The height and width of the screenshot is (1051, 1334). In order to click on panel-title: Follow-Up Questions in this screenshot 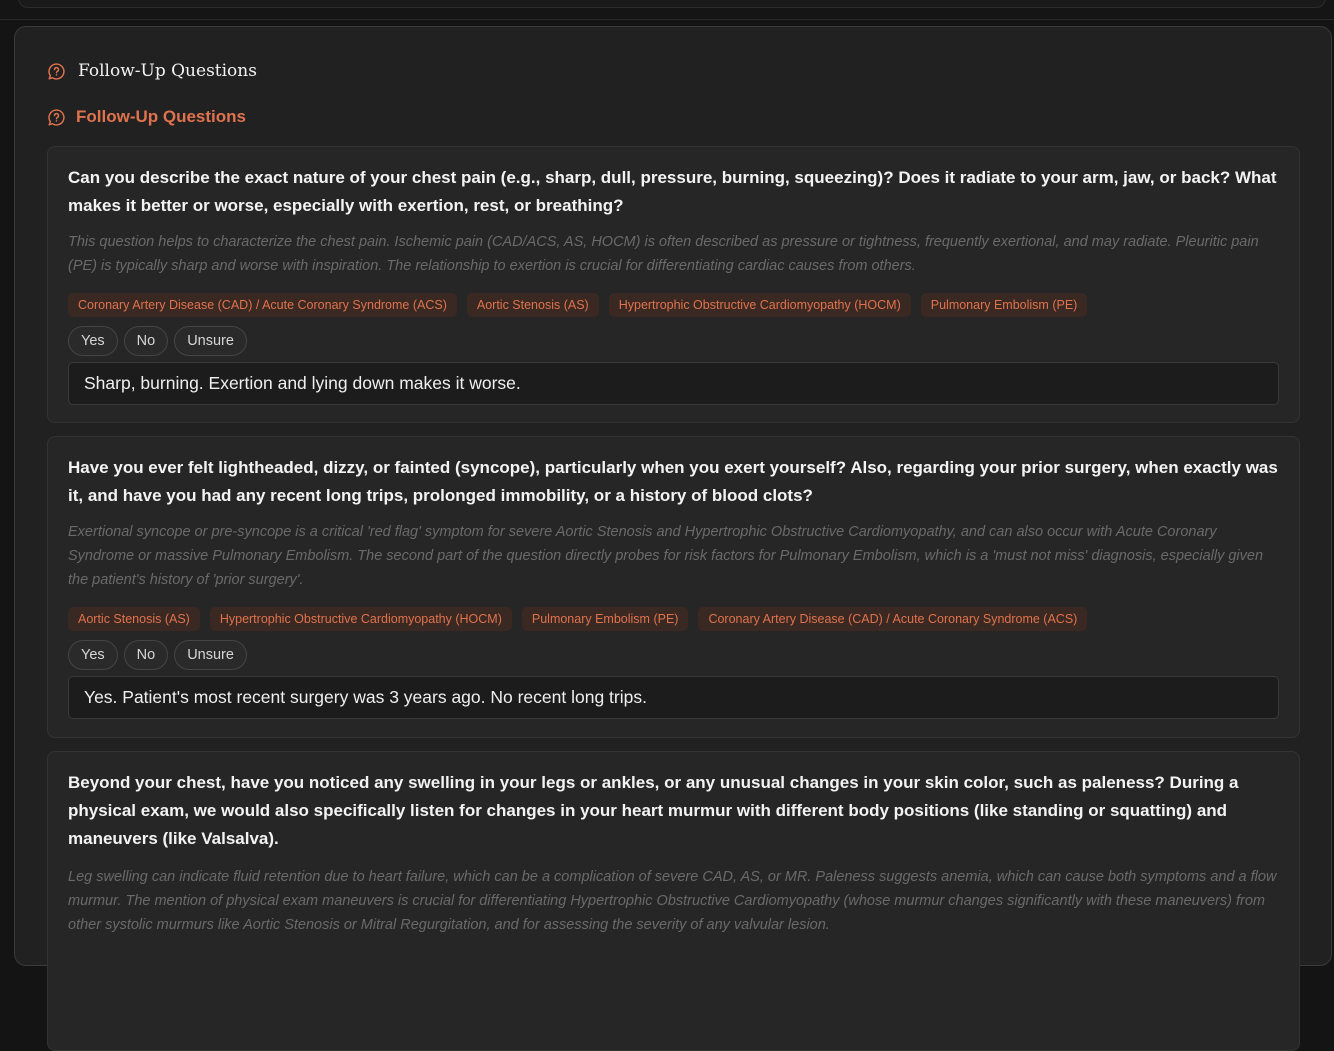, I will do `click(167, 71)`.